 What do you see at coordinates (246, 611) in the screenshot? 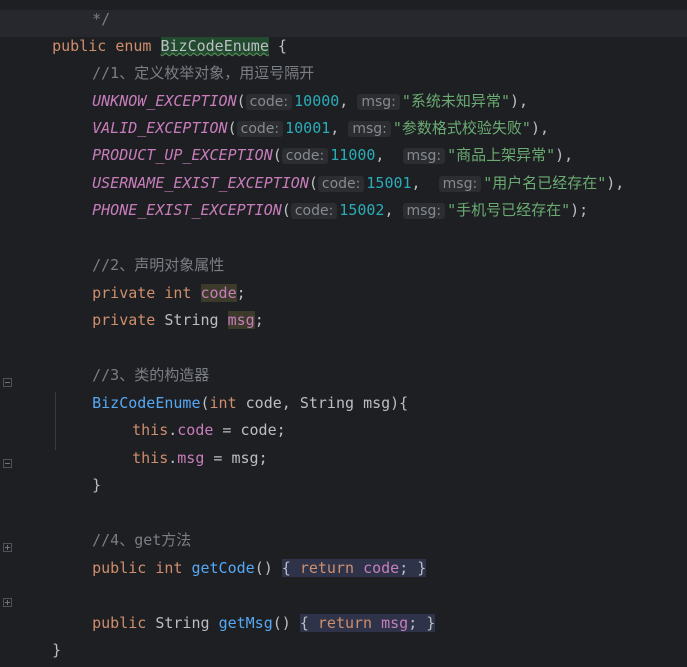
I see `getter-getmsg-line: public String getMsg() { return msg; }` at bounding box center [246, 611].